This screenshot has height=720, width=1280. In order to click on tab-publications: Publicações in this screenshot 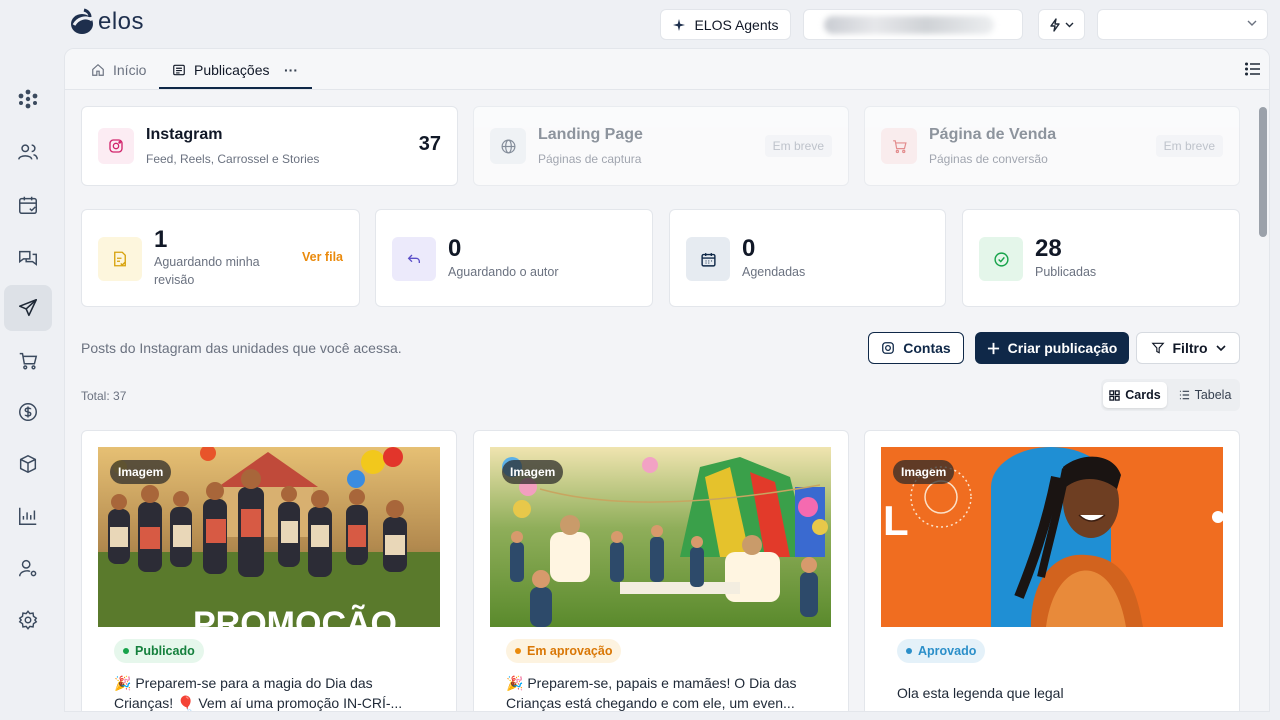, I will do `click(221, 69)`.